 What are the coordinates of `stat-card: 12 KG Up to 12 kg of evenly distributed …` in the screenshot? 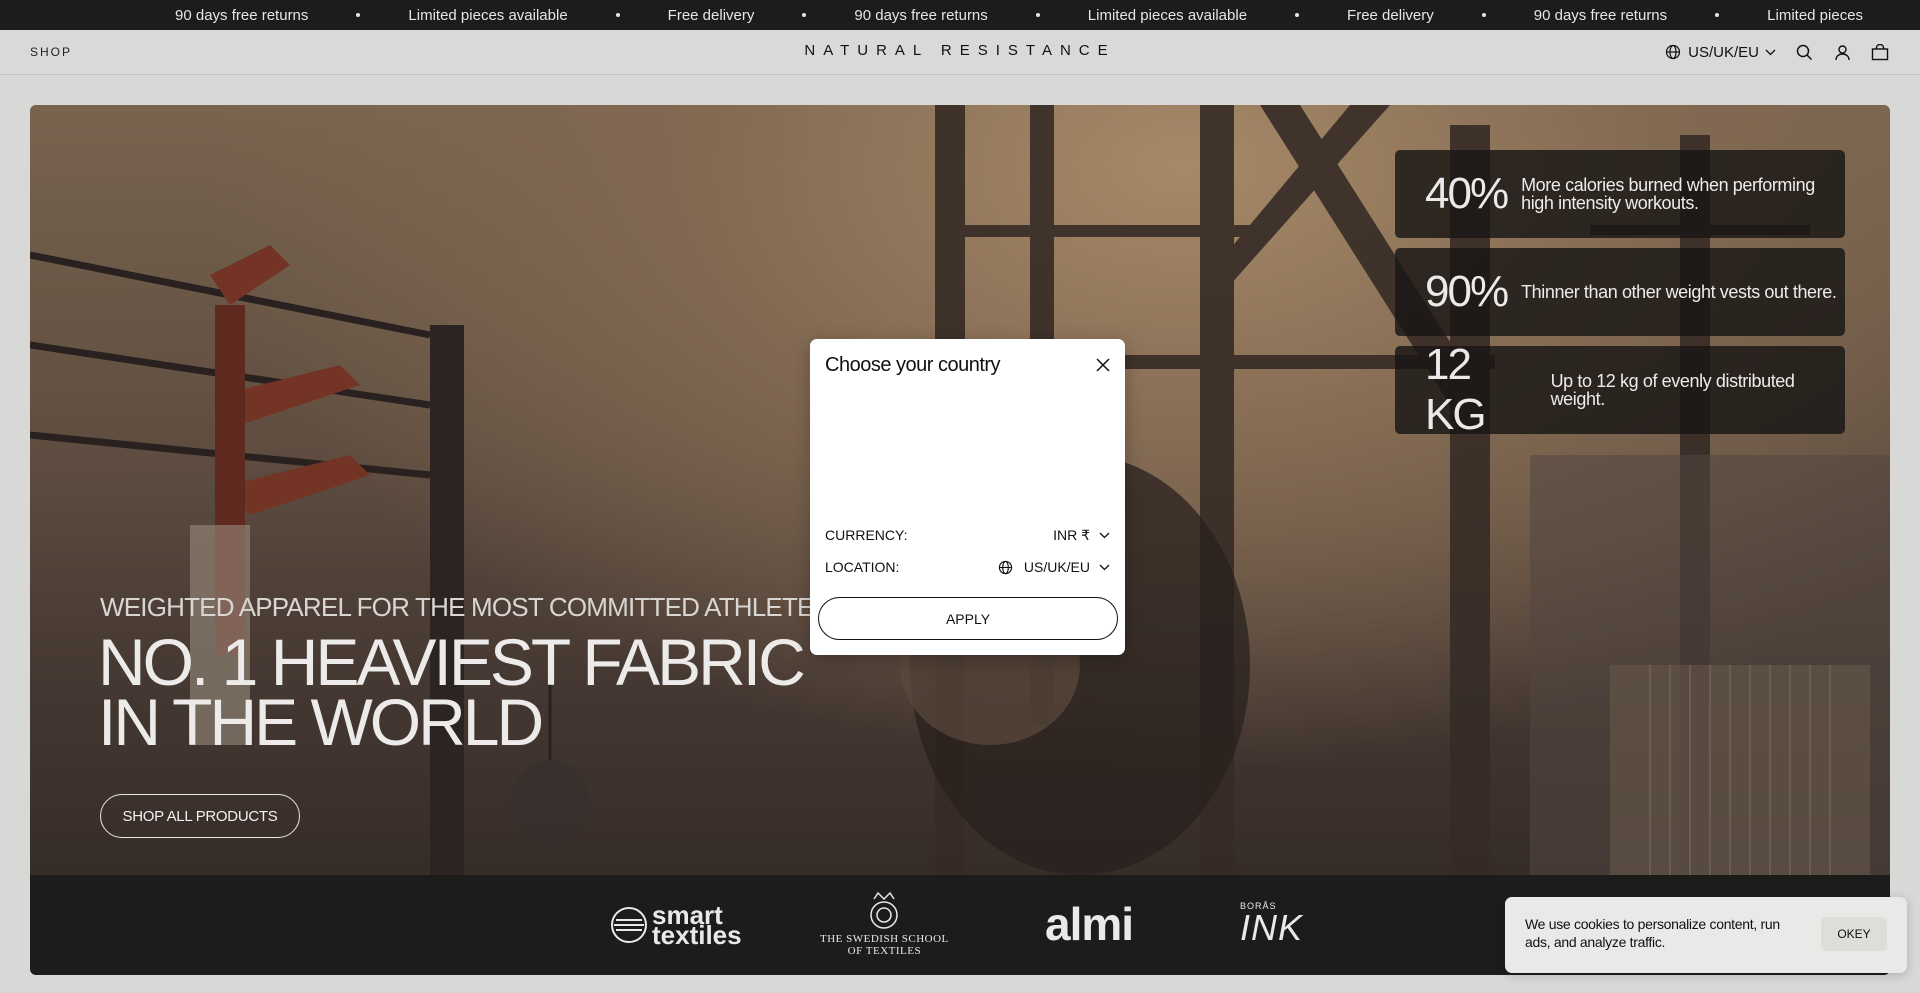 It's located at (1620, 389).